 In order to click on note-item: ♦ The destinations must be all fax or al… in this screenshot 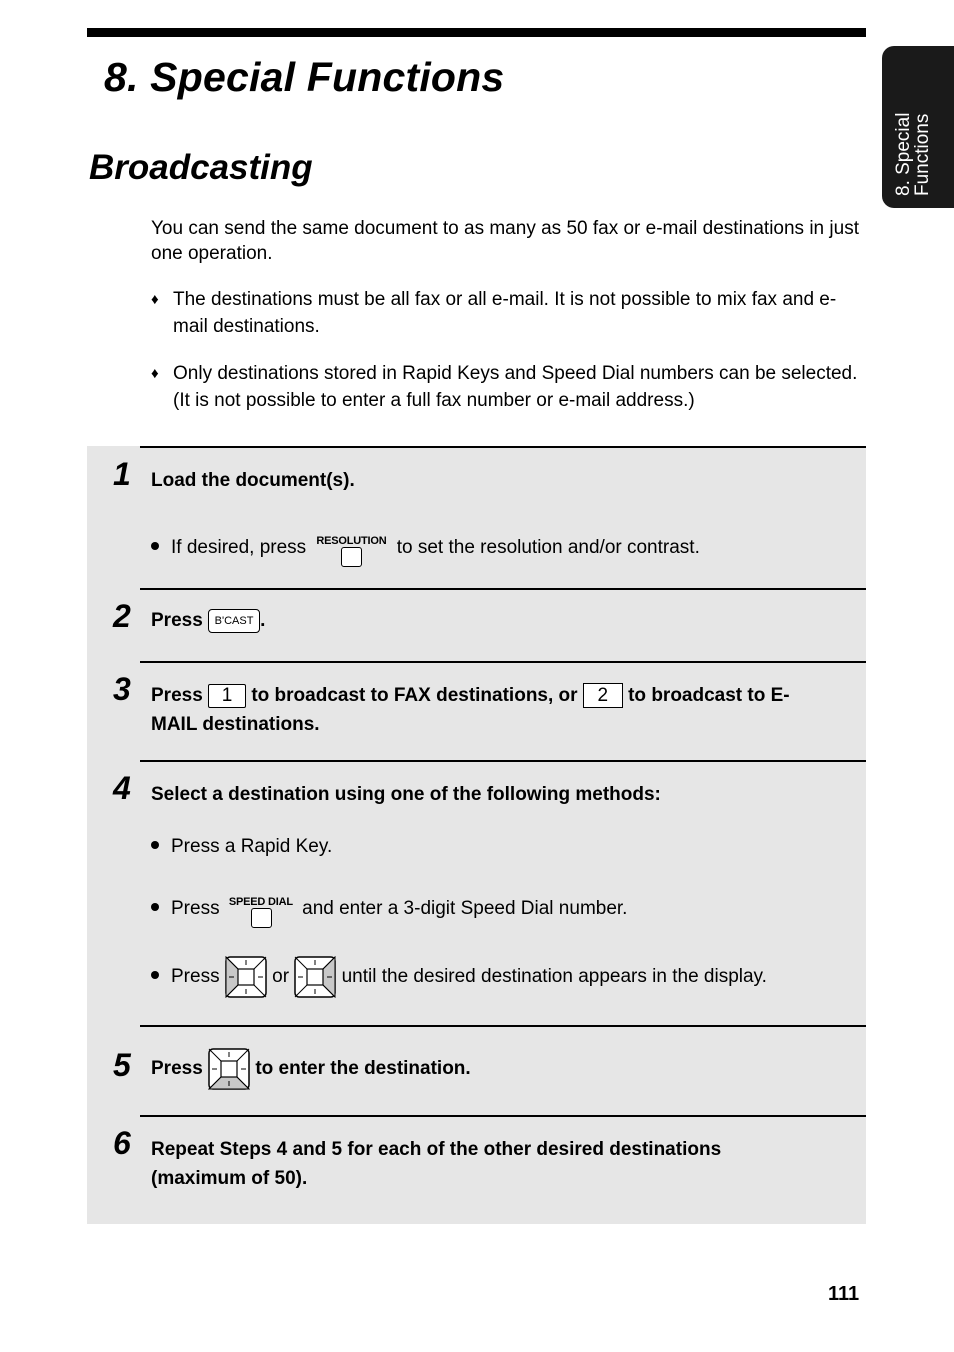, I will do `click(506, 313)`.